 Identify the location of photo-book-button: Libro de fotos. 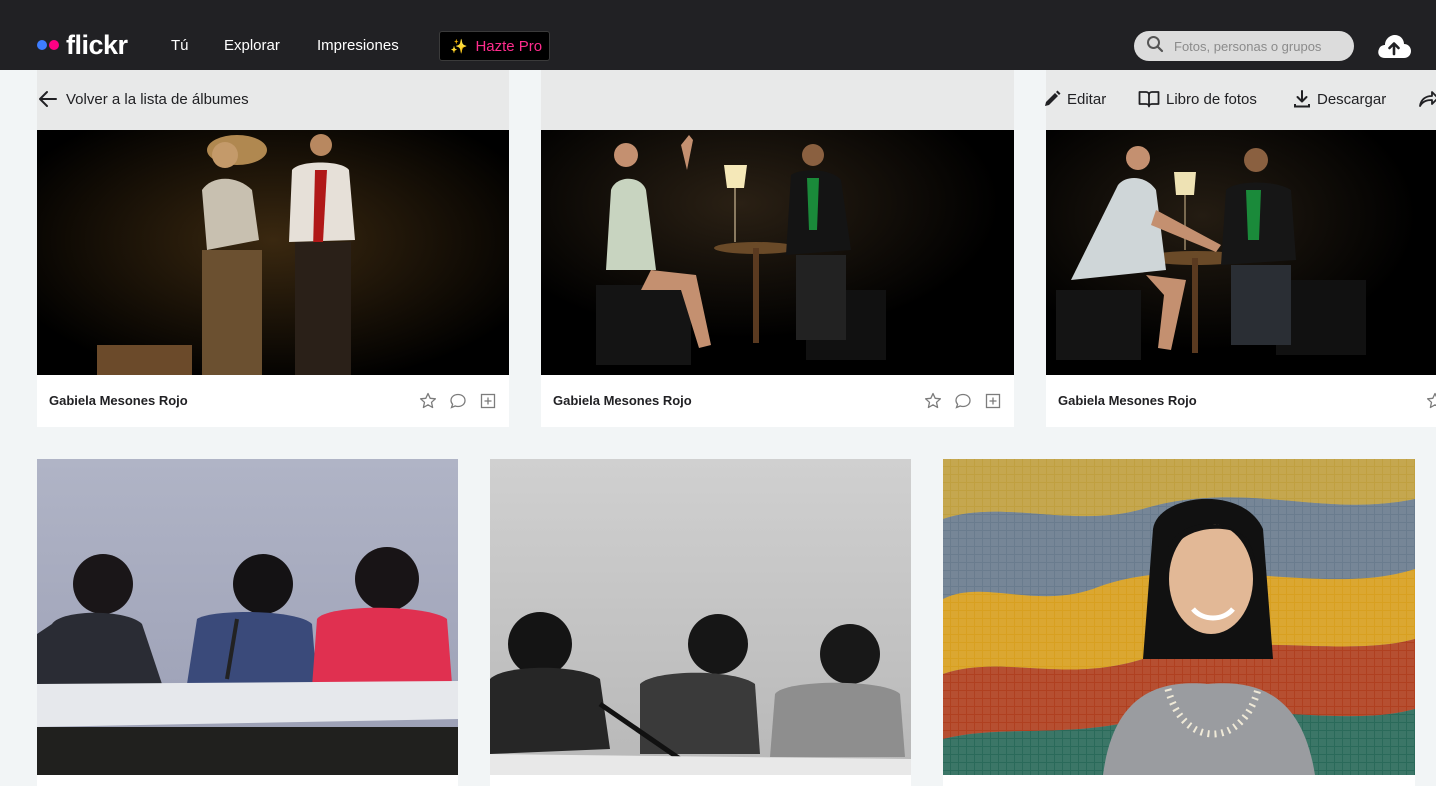
(1197, 99).